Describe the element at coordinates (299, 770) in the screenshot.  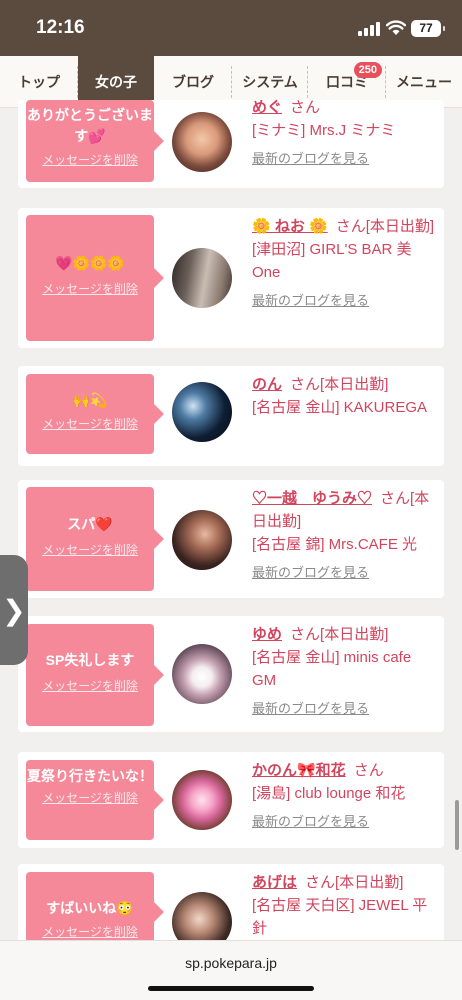
I see `girl-name-link: かのん🎀和花` at that location.